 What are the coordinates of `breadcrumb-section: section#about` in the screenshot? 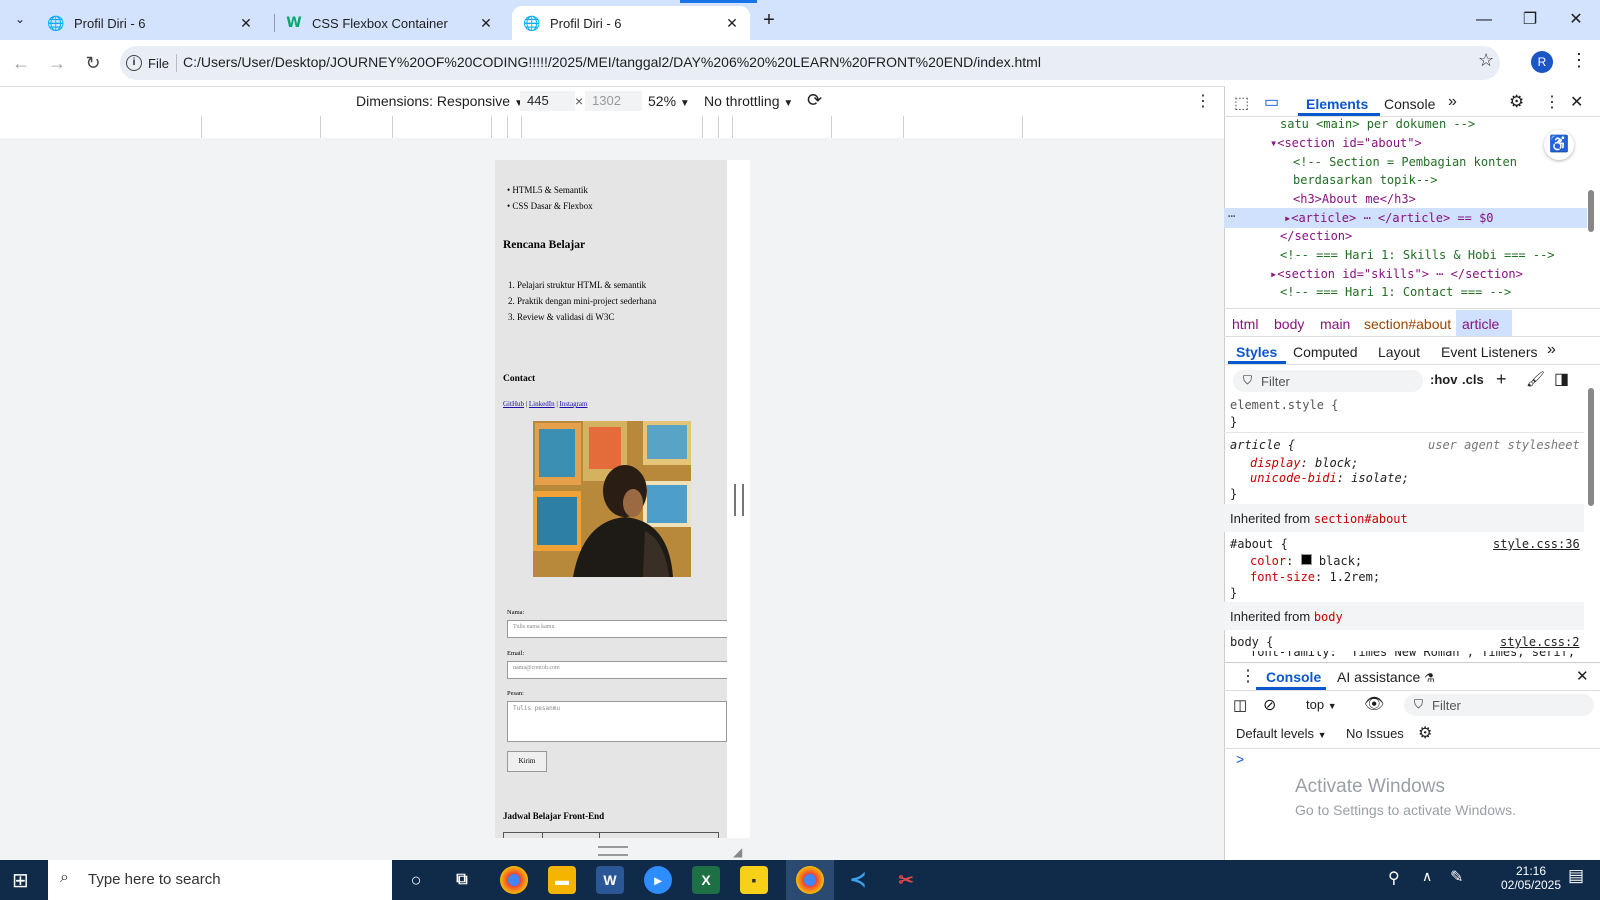 It's located at (1407, 324).